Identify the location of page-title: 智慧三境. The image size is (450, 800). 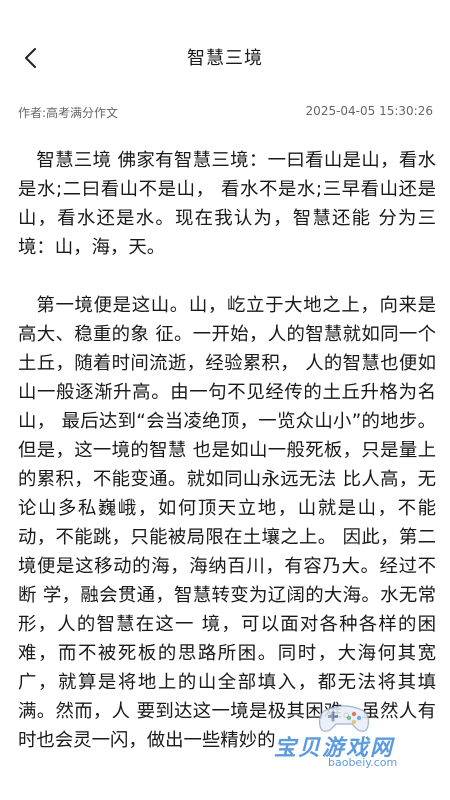
(225, 58).